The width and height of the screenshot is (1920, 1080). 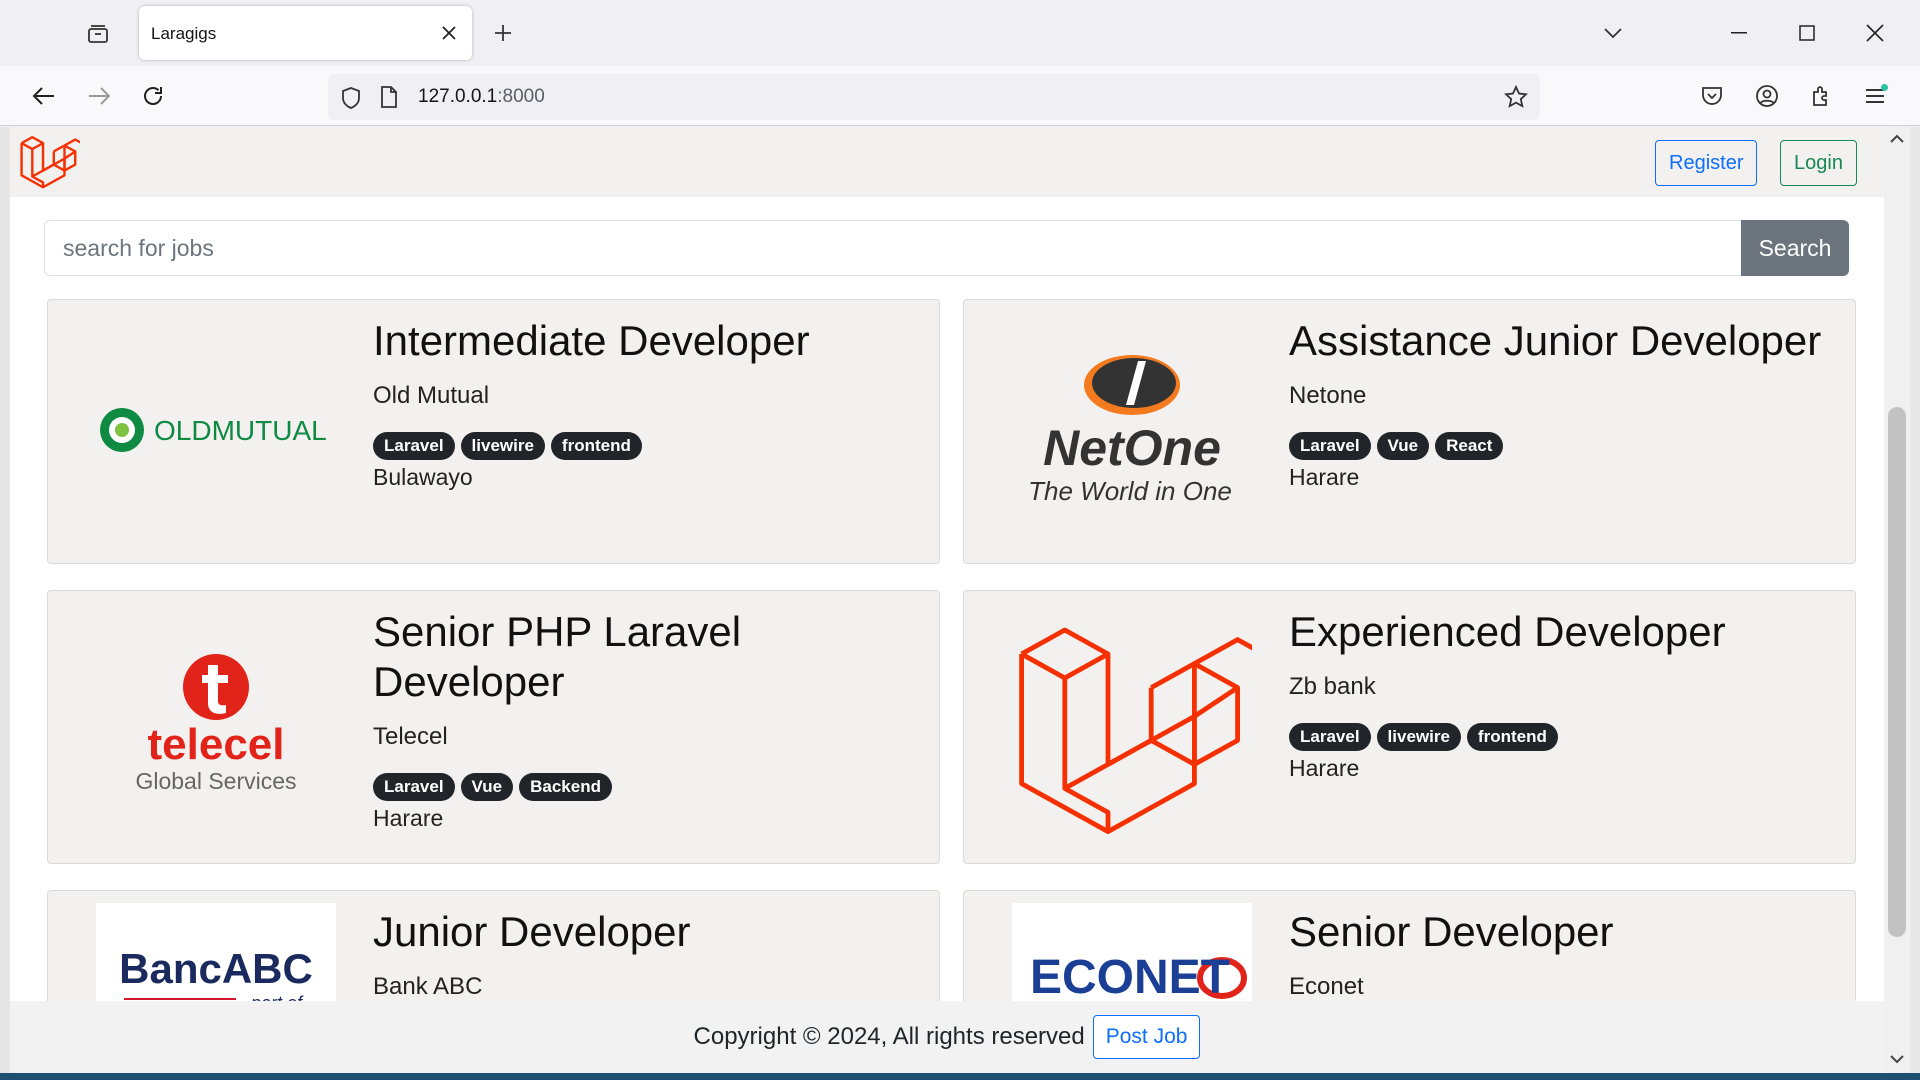 I want to click on company-name: Bank ABC, so click(x=428, y=986).